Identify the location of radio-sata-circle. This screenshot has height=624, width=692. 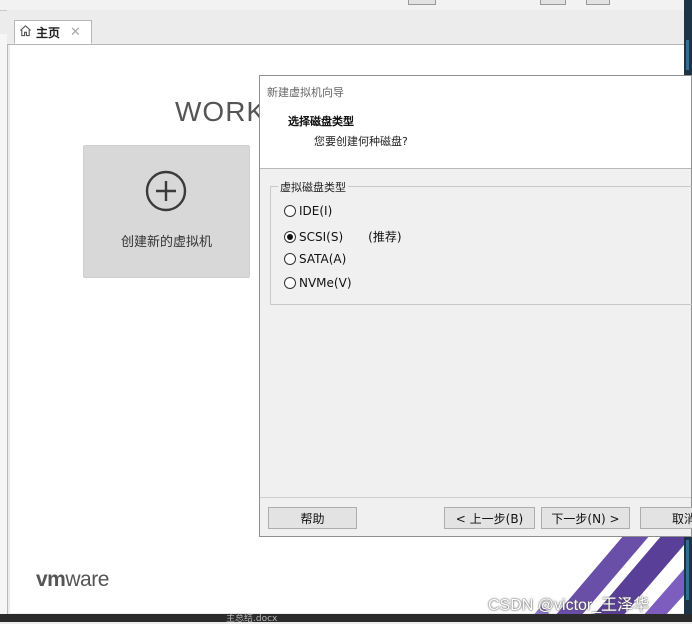
(290, 259).